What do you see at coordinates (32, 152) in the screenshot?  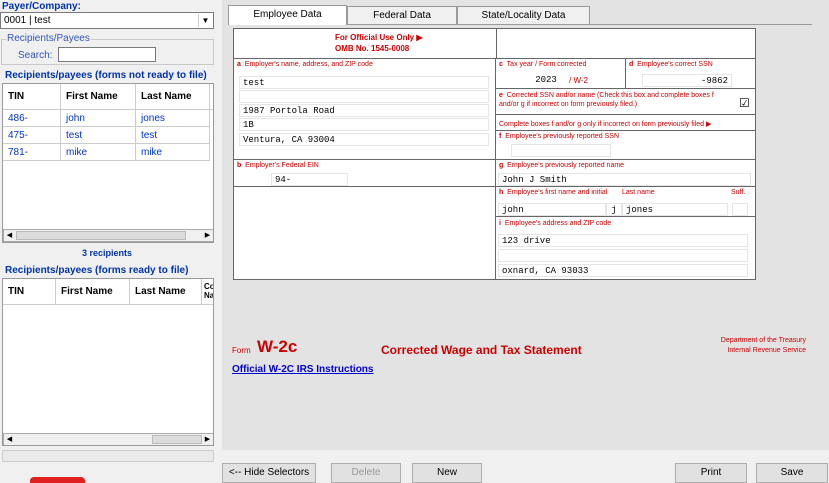 I see `table-row-cell-tin: 781-` at bounding box center [32, 152].